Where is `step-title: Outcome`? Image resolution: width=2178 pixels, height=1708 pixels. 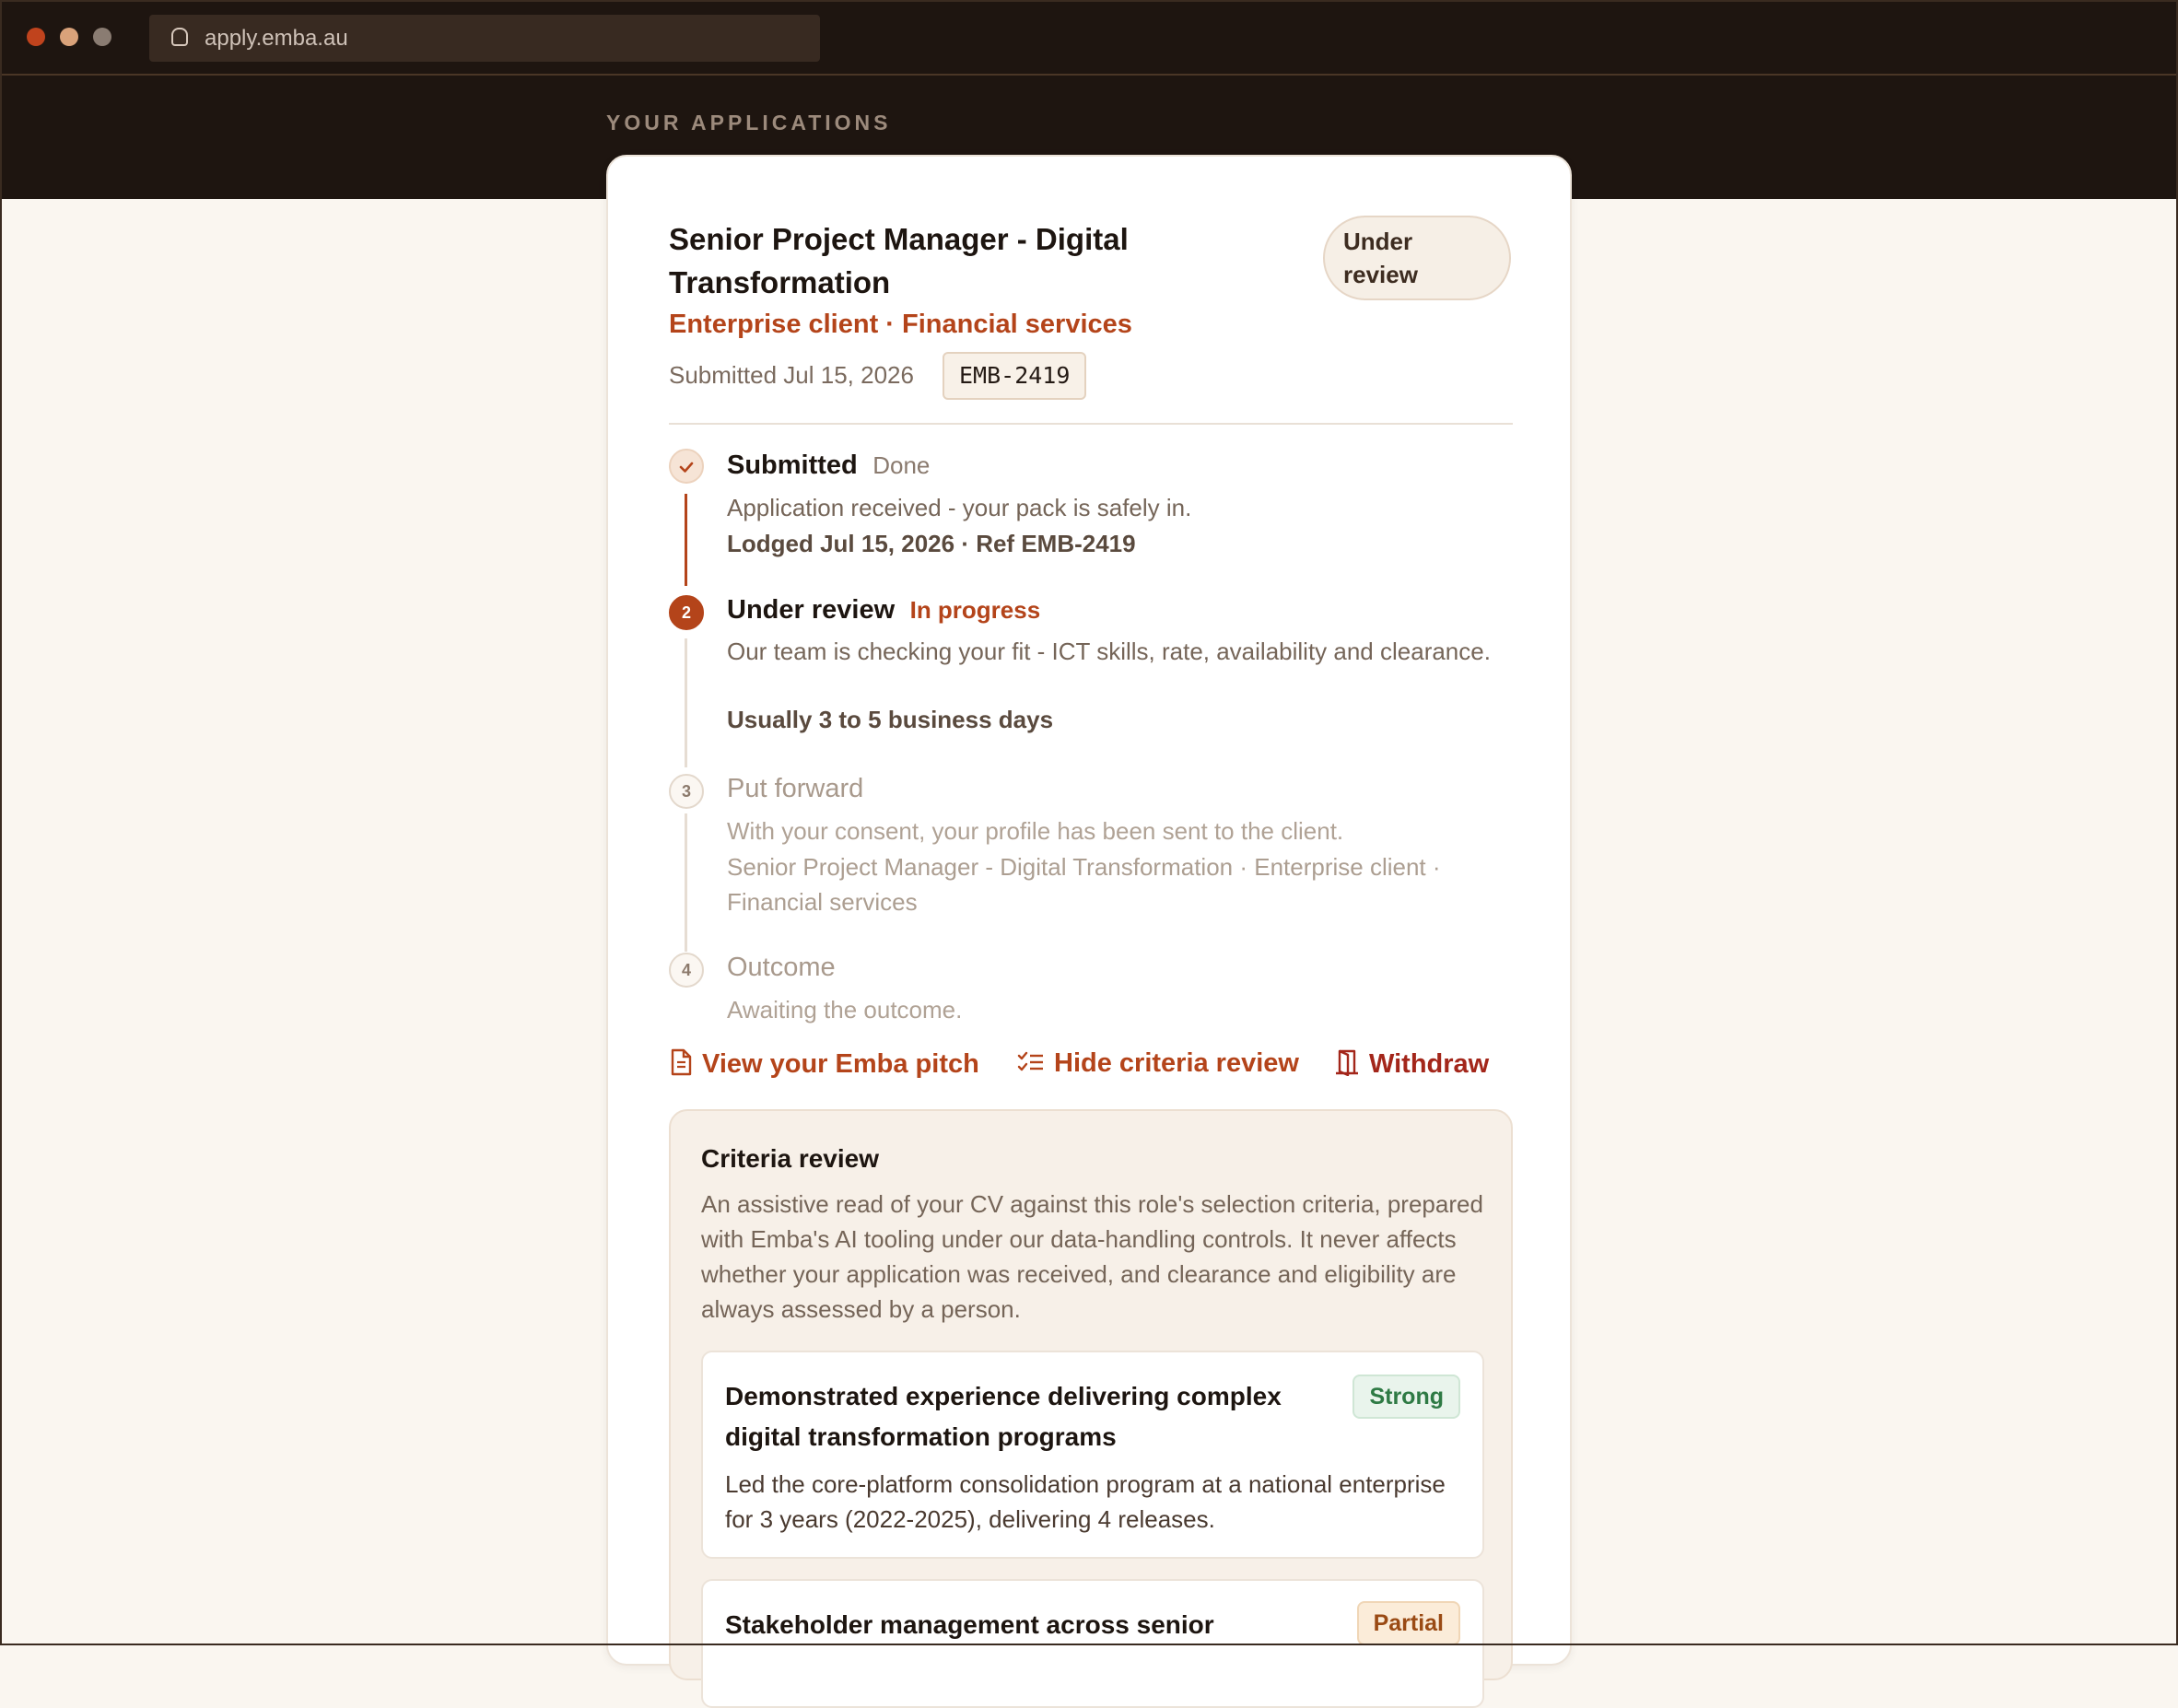
step-title: Outcome is located at coordinates (782, 967).